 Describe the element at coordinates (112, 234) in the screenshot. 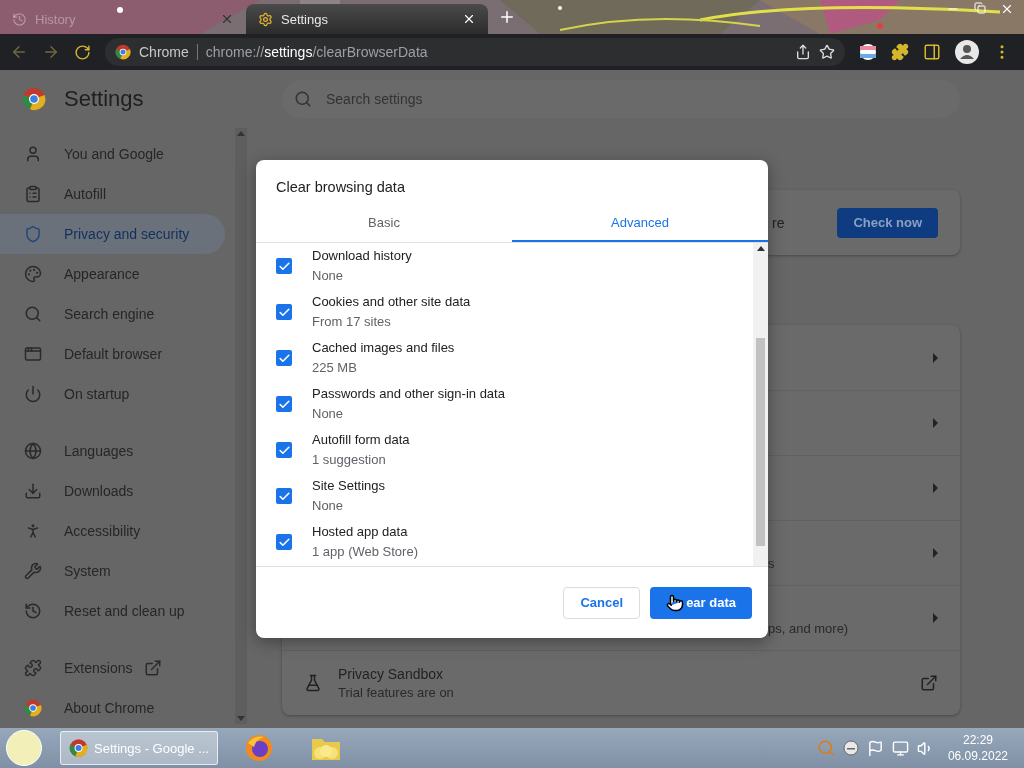

I see `sidebar-item: Privacy and security` at that location.